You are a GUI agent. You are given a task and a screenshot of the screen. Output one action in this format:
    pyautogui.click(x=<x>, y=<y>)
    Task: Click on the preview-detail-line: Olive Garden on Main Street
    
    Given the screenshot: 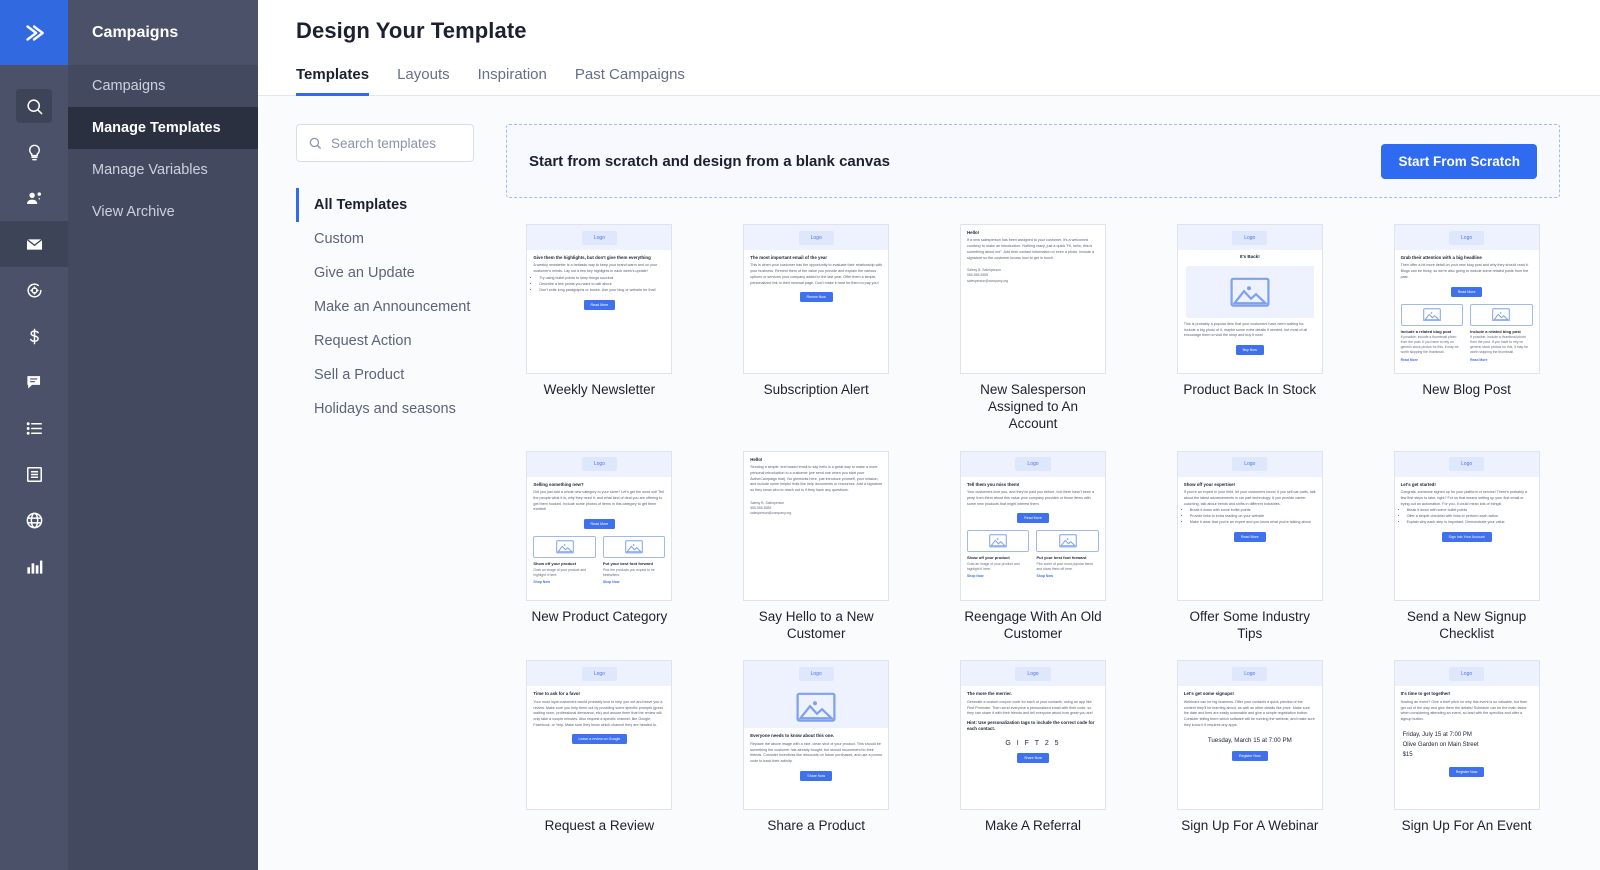 What is the action you would take?
    pyautogui.click(x=1440, y=744)
    